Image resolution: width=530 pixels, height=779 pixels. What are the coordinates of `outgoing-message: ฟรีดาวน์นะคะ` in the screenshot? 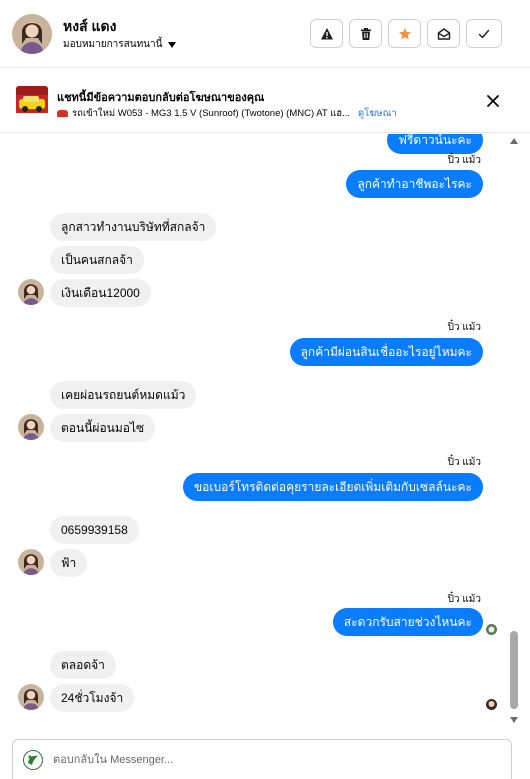 It's located at (435, 144).